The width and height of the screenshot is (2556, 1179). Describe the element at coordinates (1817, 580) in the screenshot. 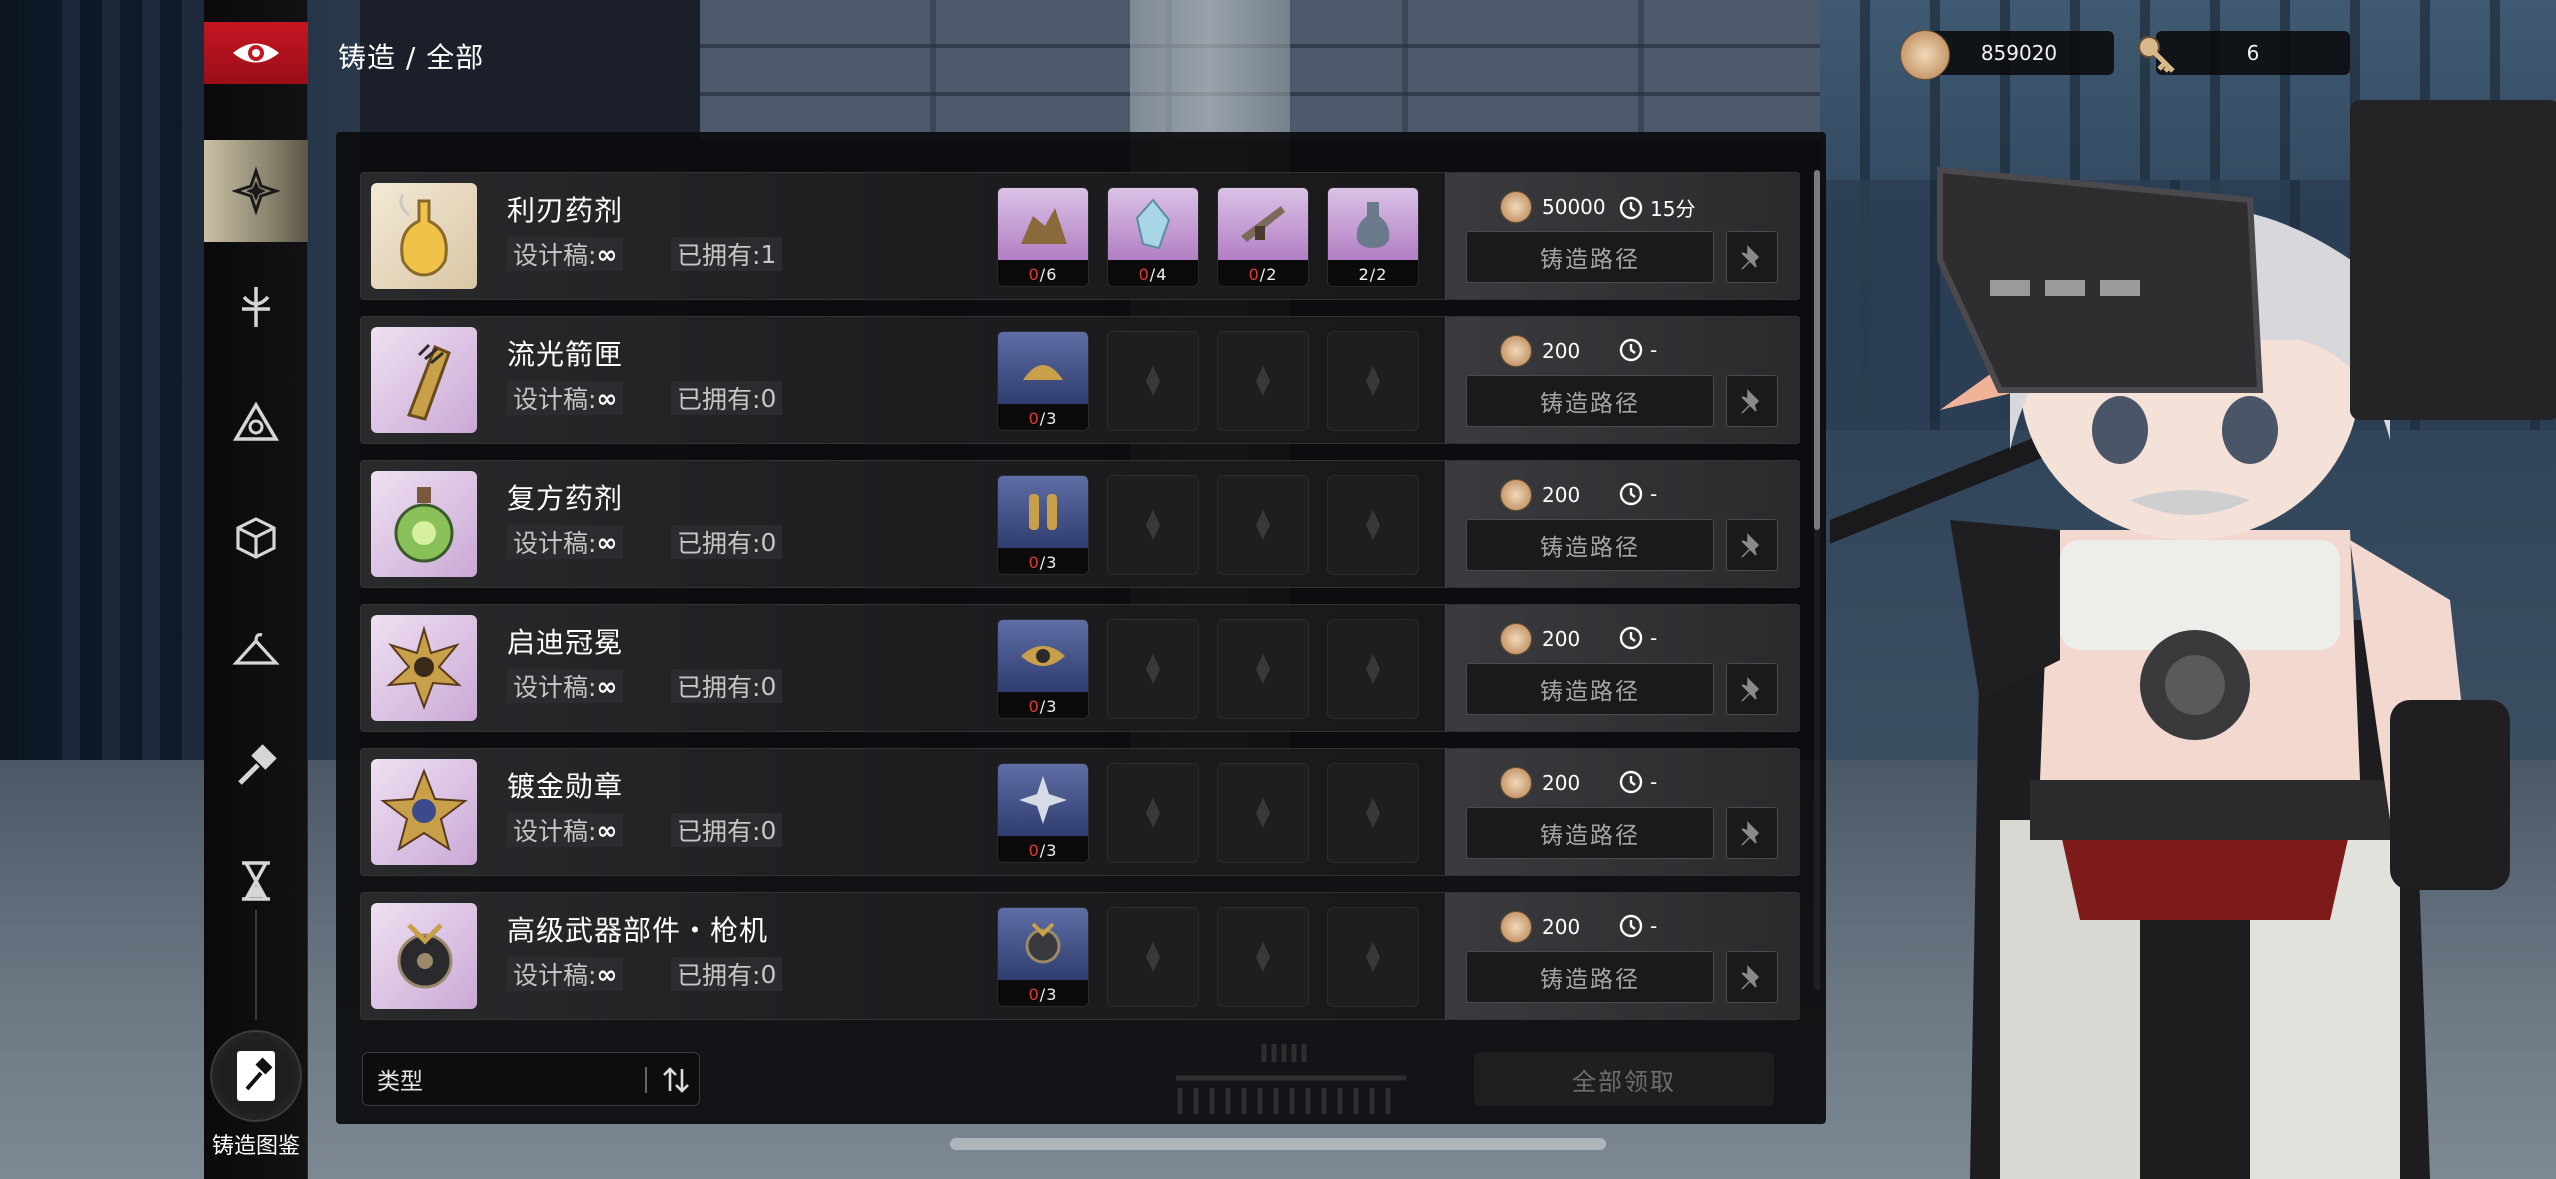

I see `list-scrollbar` at that location.